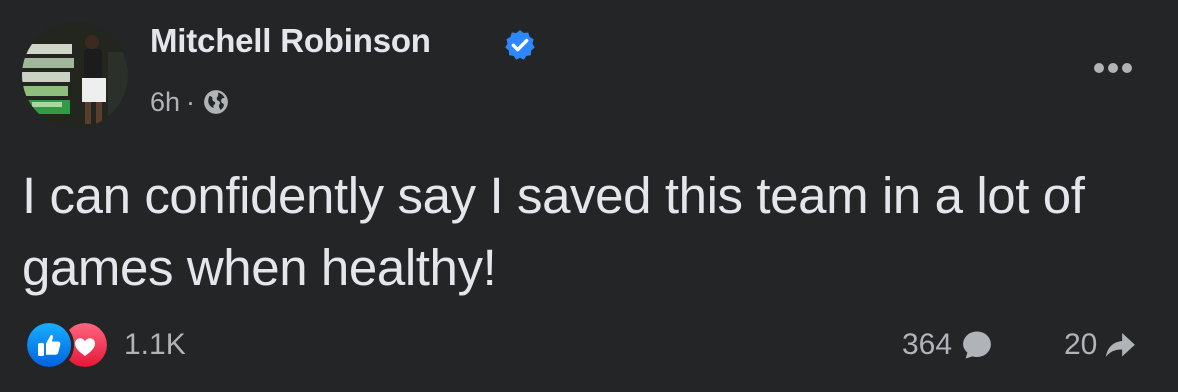 Image resolution: width=1178 pixels, height=392 pixels. I want to click on post-meta: 6h ·, so click(189, 102).